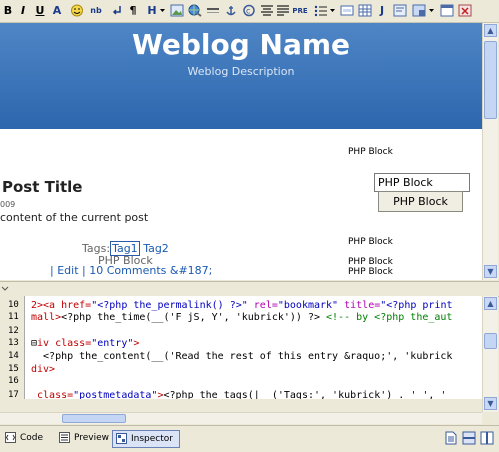 This screenshot has width=499, height=452. What do you see at coordinates (249, 289) in the screenshot?
I see `split-divider` at bounding box center [249, 289].